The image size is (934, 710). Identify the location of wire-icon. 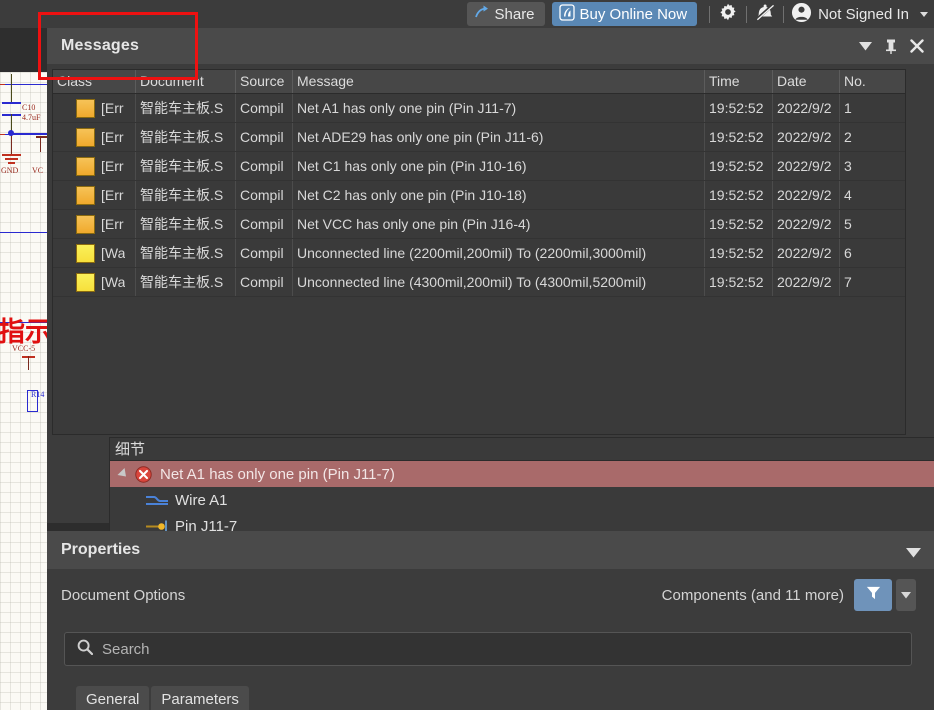
(157, 500).